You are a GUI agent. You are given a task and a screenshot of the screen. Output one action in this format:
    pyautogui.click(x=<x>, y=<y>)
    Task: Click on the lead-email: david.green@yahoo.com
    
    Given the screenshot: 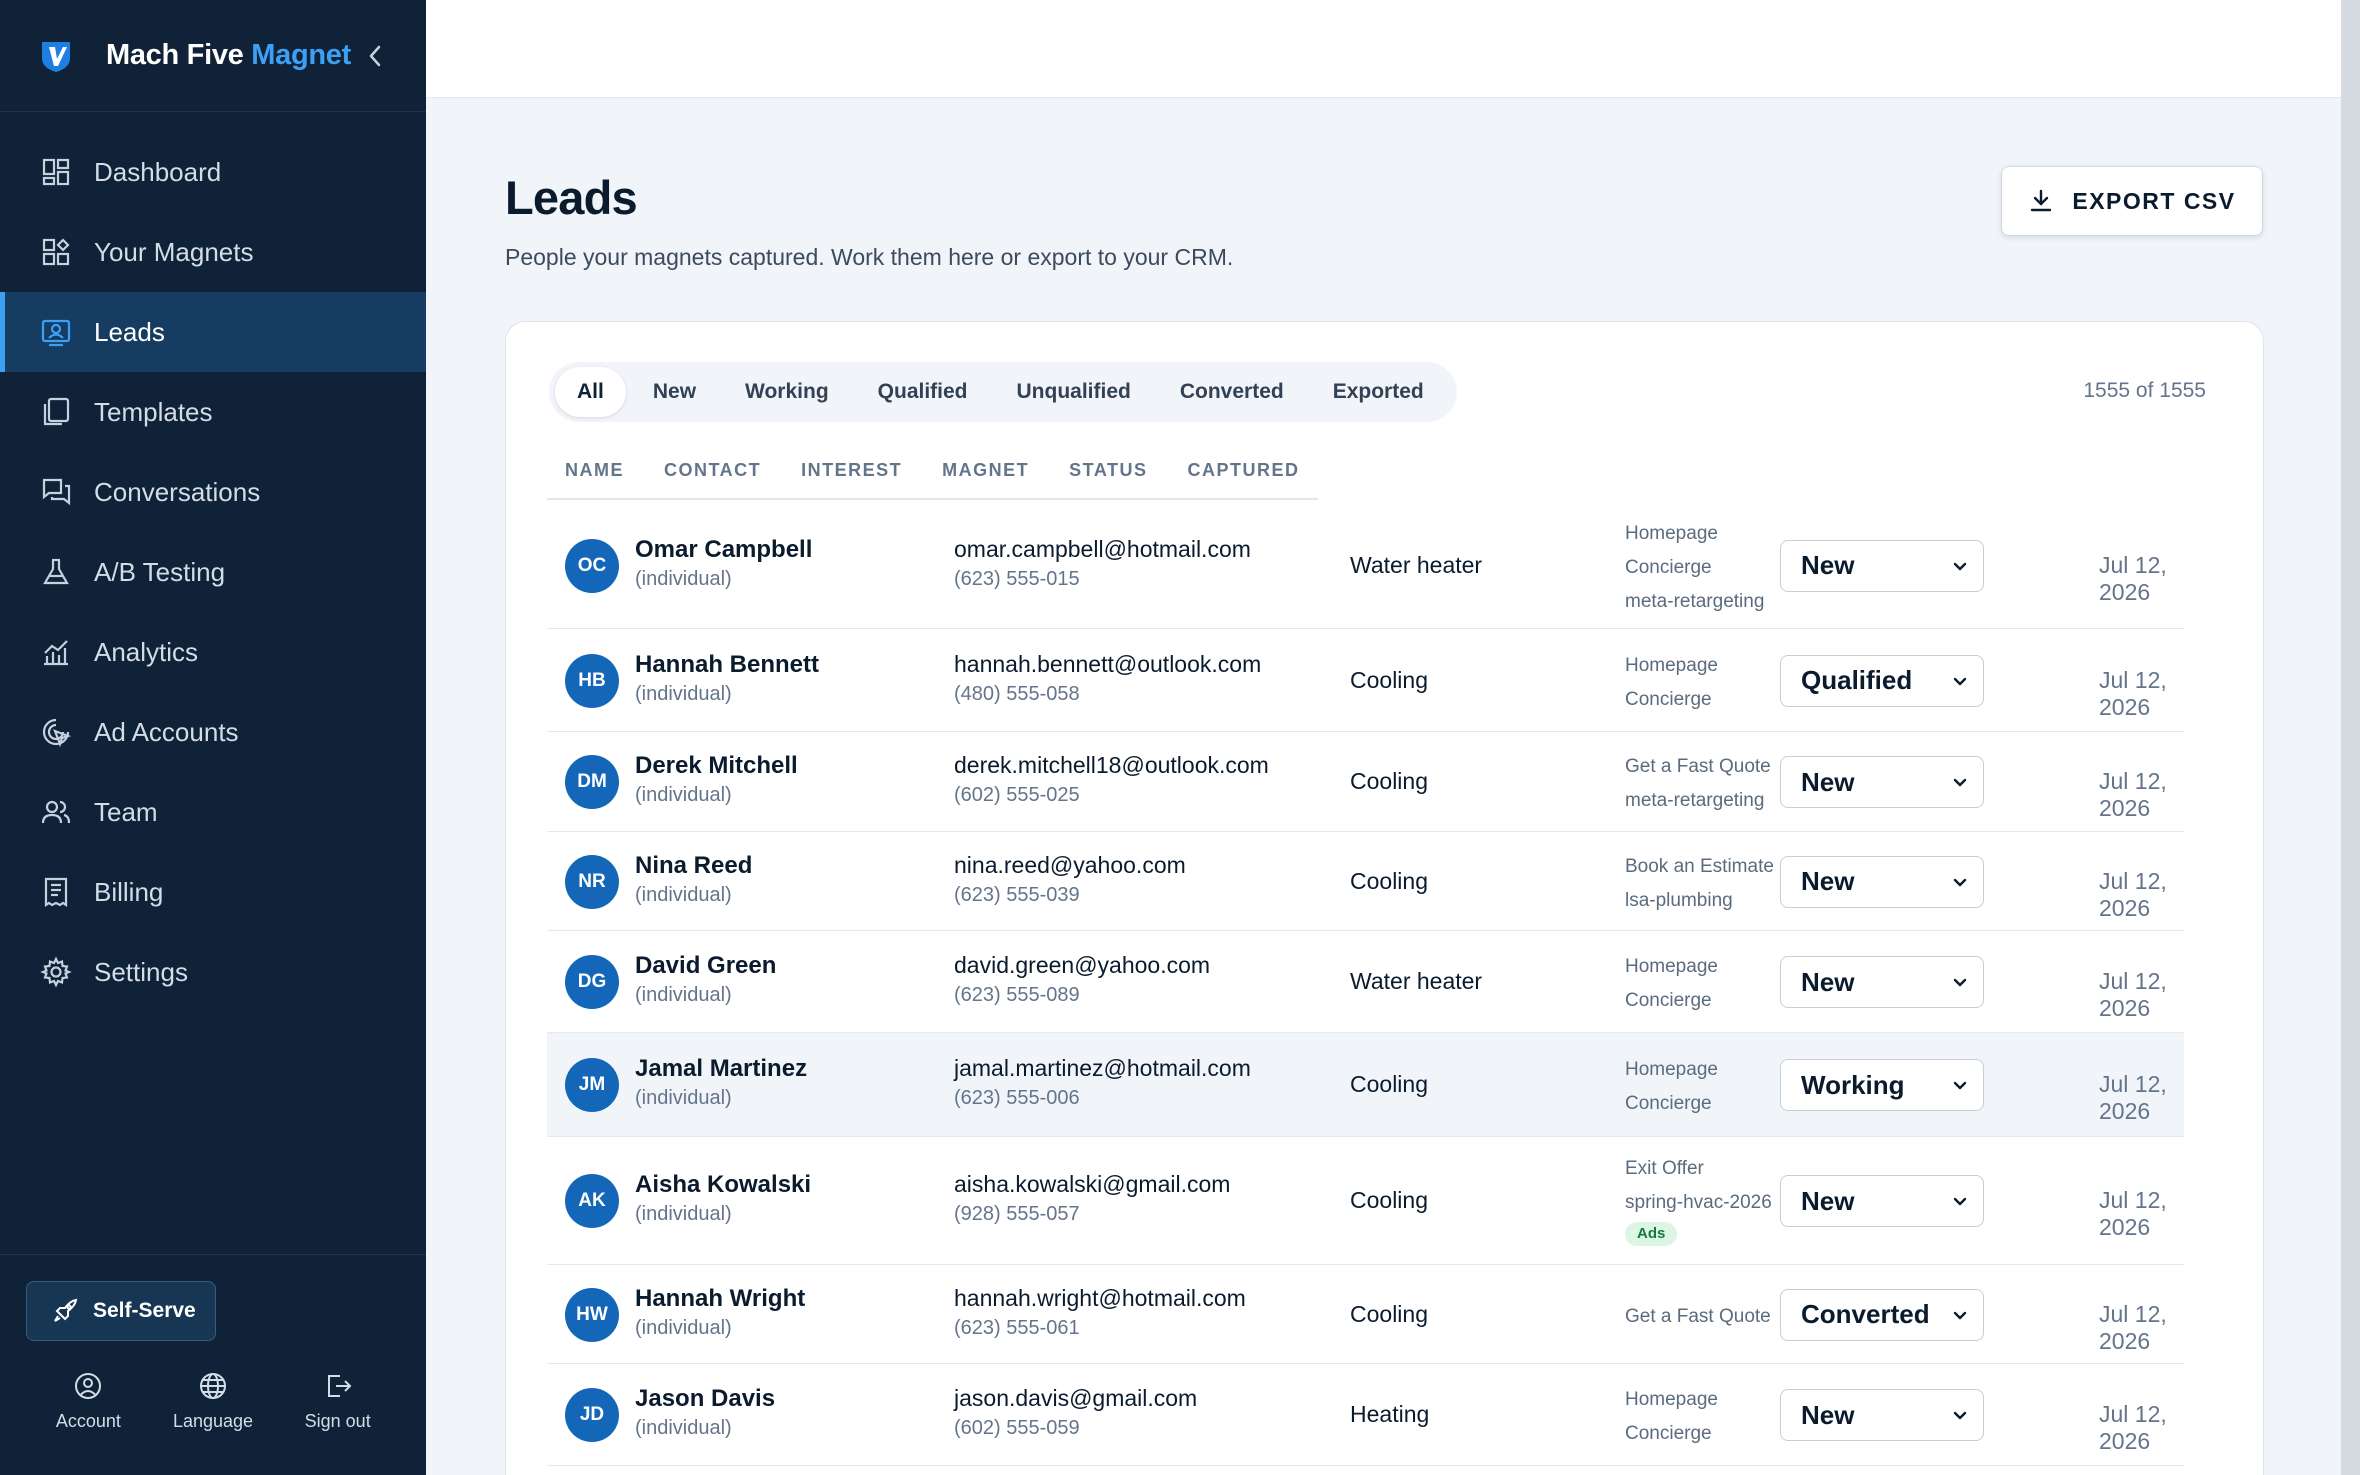 What is the action you would take?
    pyautogui.click(x=1082, y=965)
    